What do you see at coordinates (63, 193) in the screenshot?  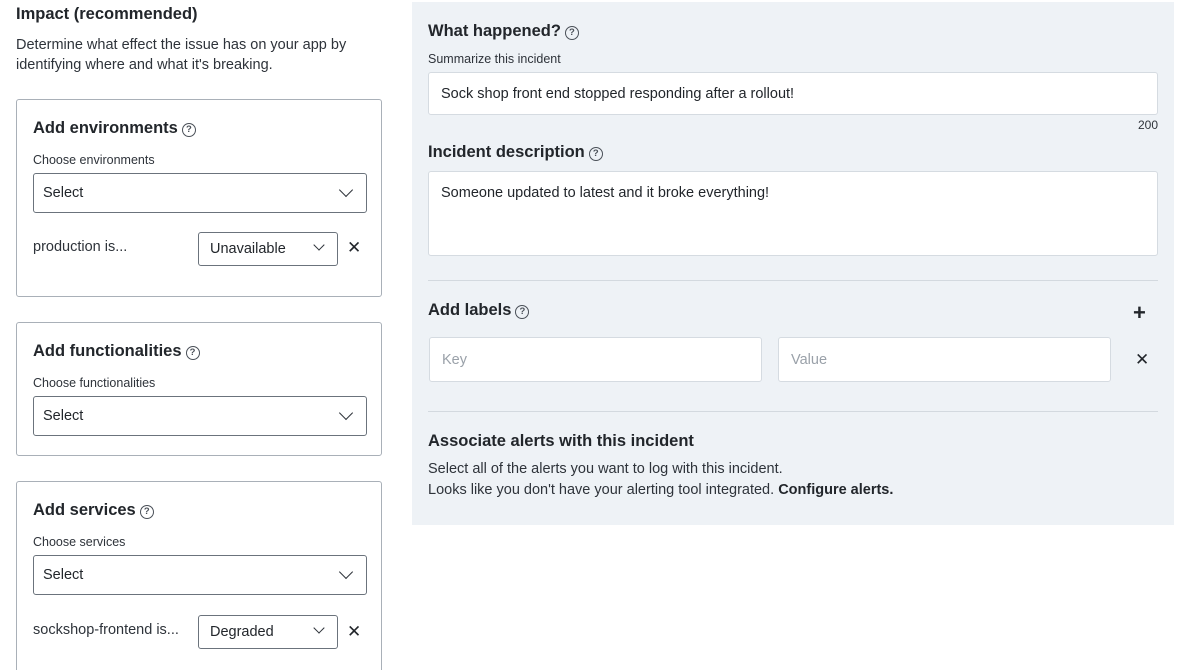 I see `environments-select-value: Select` at bounding box center [63, 193].